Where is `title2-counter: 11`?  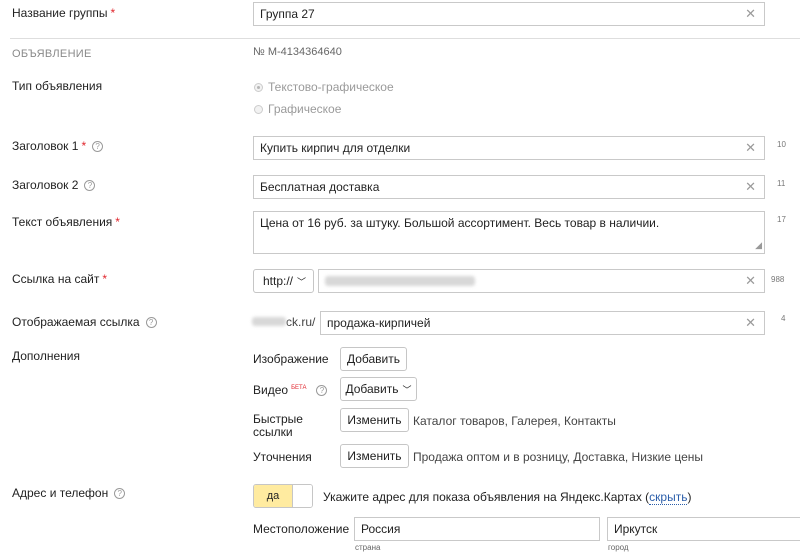 title2-counter: 11 is located at coordinates (781, 183).